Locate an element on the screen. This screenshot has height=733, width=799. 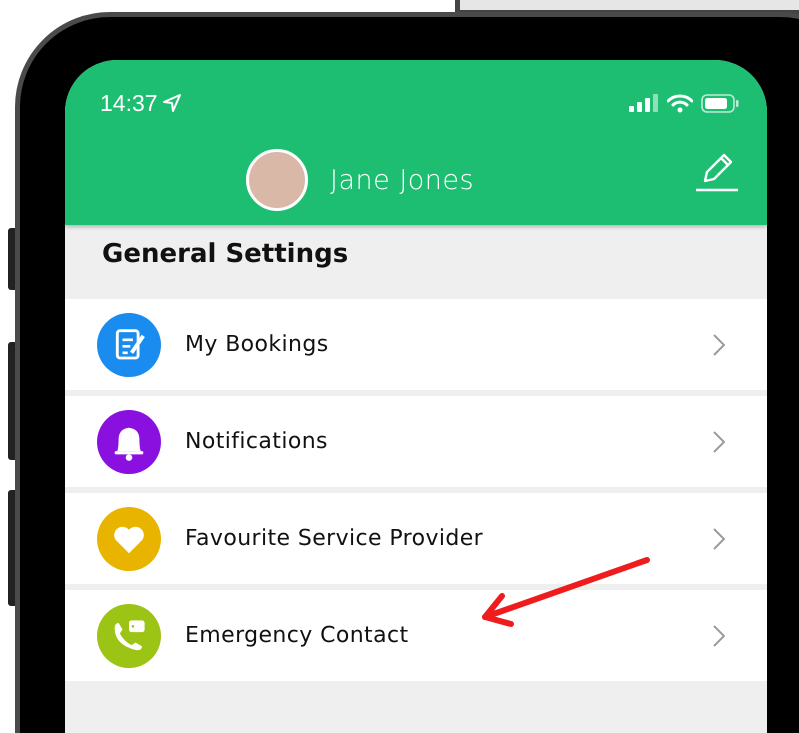
status-time: 14:37 is located at coordinates (129, 103).